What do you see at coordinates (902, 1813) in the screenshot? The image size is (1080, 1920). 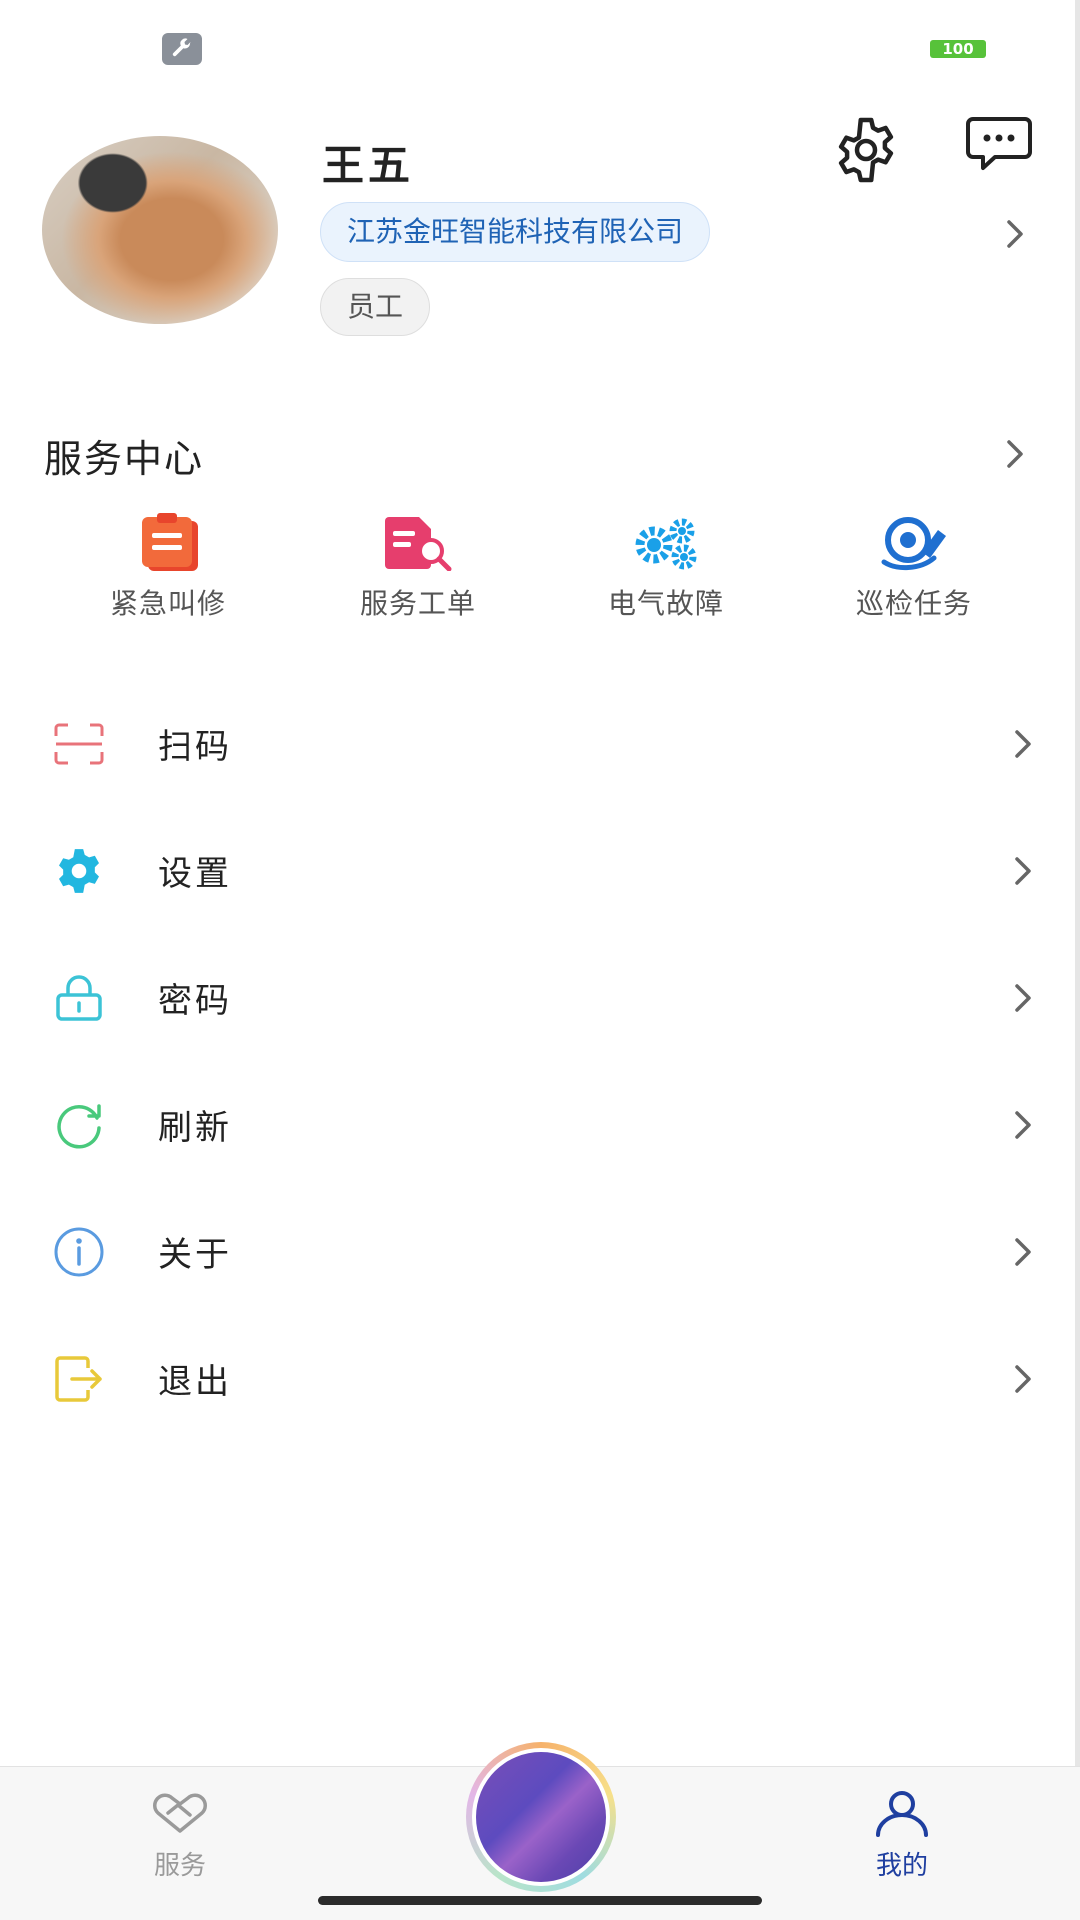 I see `person-icon` at bounding box center [902, 1813].